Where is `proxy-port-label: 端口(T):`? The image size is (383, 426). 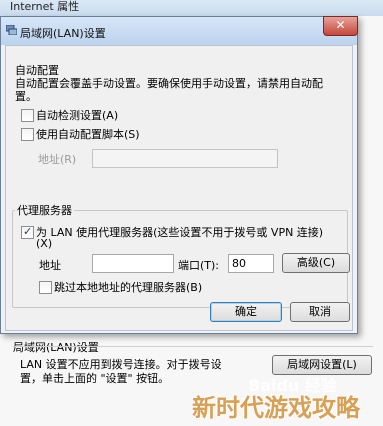 proxy-port-label: 端口(T): is located at coordinates (199, 265).